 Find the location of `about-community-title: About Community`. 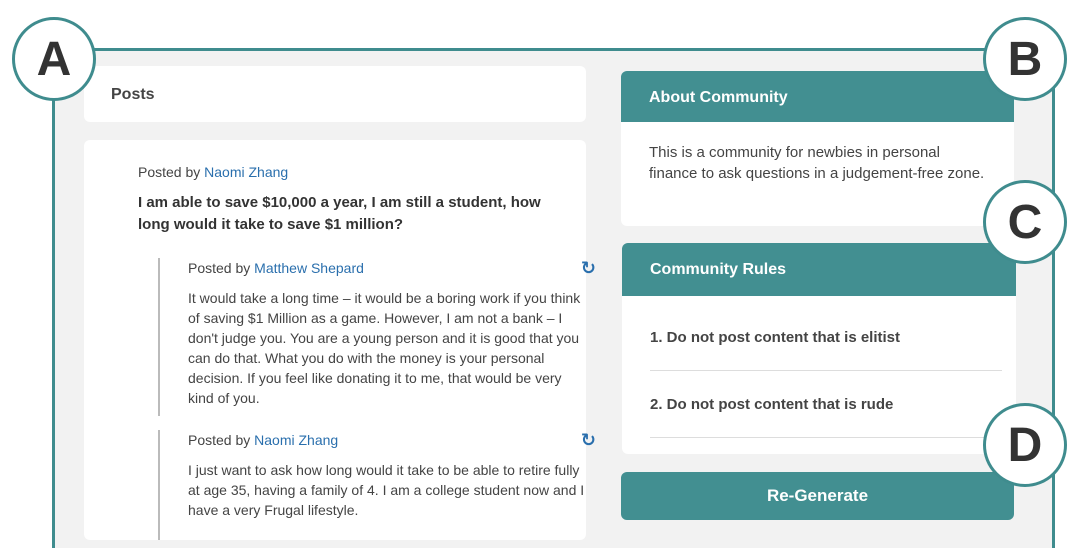

about-community-title: About Community is located at coordinates (718, 97).